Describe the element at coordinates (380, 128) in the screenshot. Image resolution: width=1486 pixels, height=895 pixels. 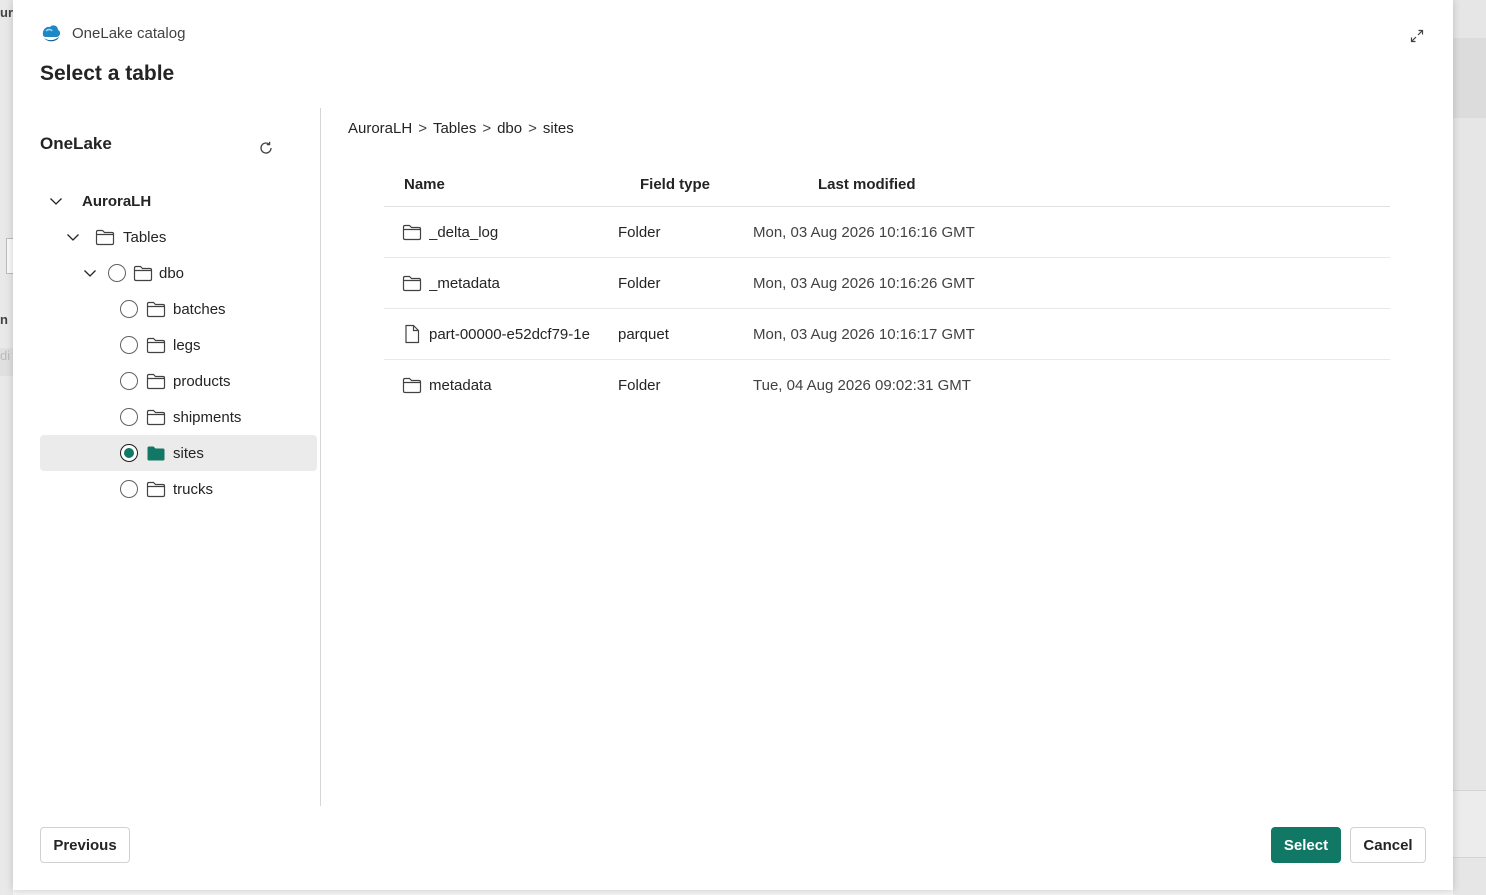
I see `breadcrumb-item: AuroraLH` at that location.